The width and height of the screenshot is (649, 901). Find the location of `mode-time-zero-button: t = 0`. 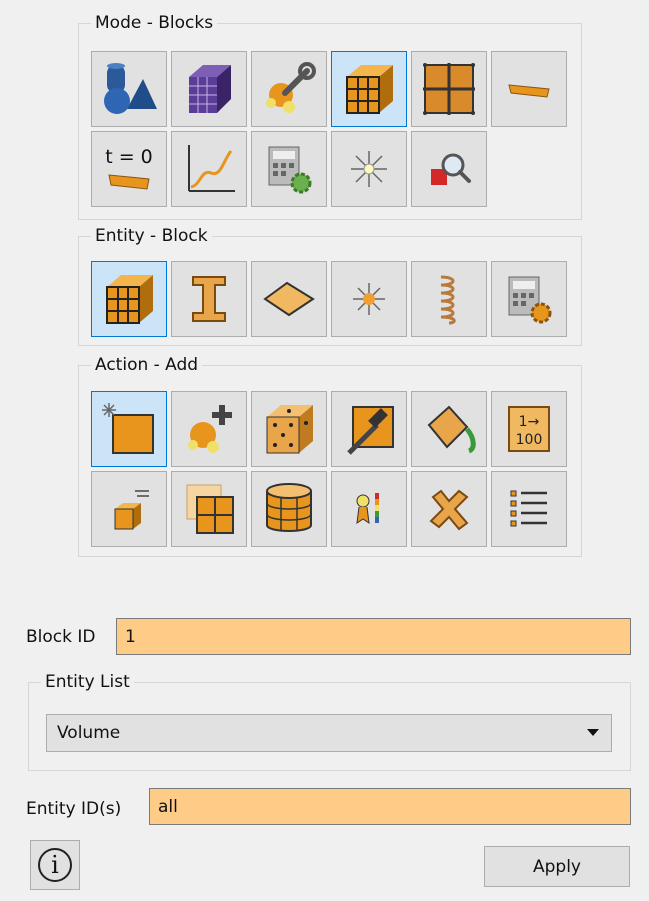

mode-time-zero-button: t = 0 is located at coordinates (129, 169).